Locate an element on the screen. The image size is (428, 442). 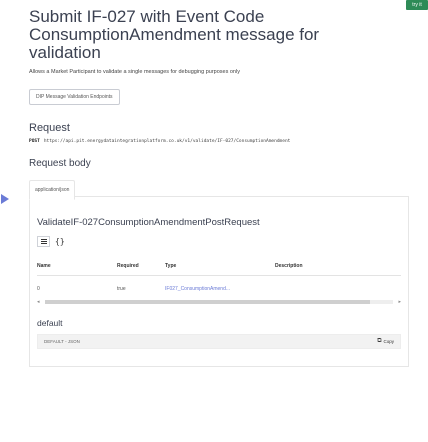
tab-application-json: application/json is located at coordinates (52, 190).